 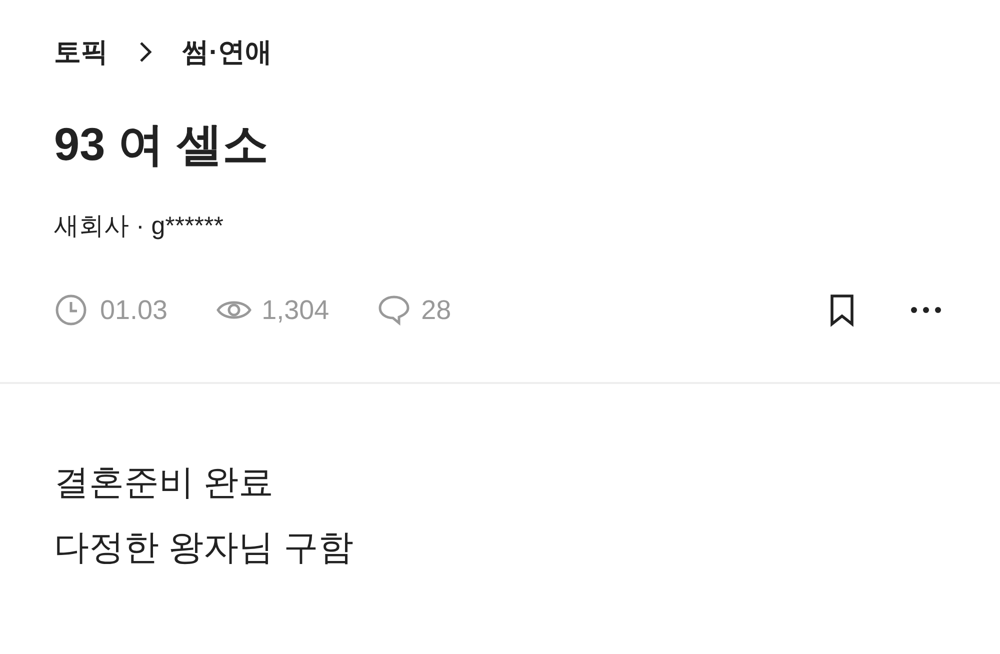 What do you see at coordinates (394, 310) in the screenshot?
I see `speech-bubble-icon` at bounding box center [394, 310].